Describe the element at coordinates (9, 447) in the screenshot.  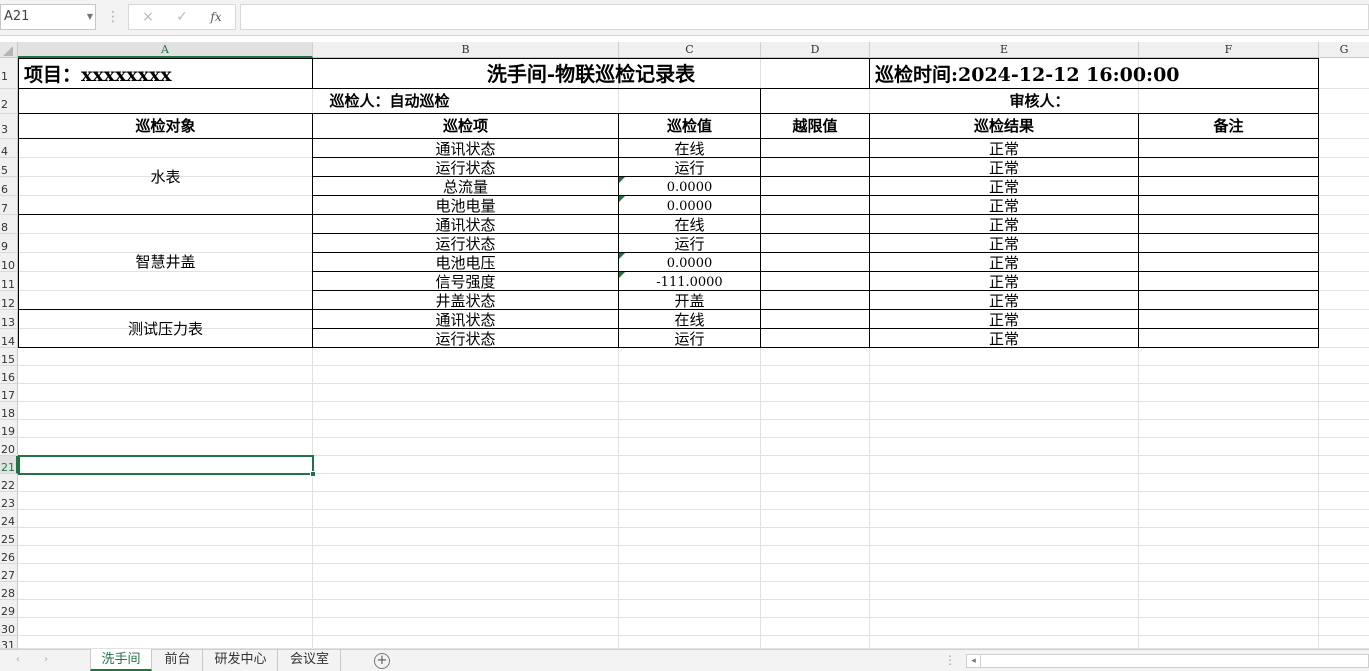
I see `row-header: 20` at that location.